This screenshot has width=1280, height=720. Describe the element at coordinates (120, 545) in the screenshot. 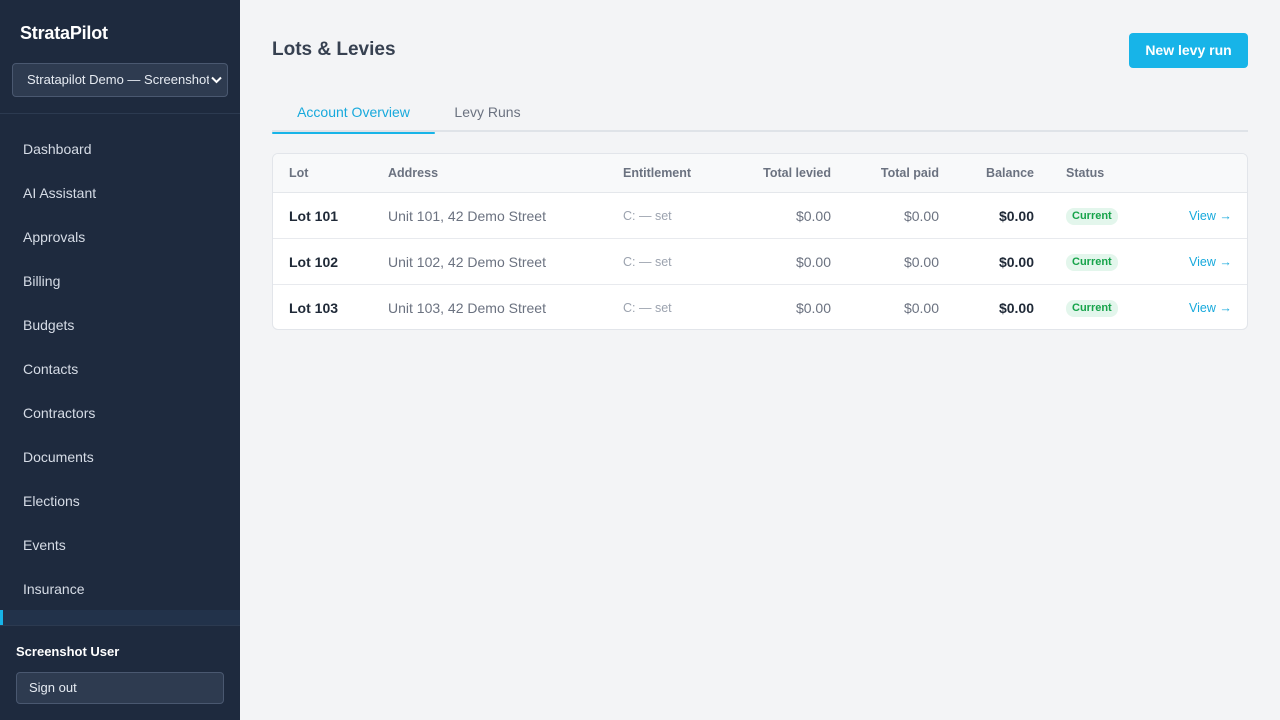

I see `sidebar-item-events: Events` at that location.